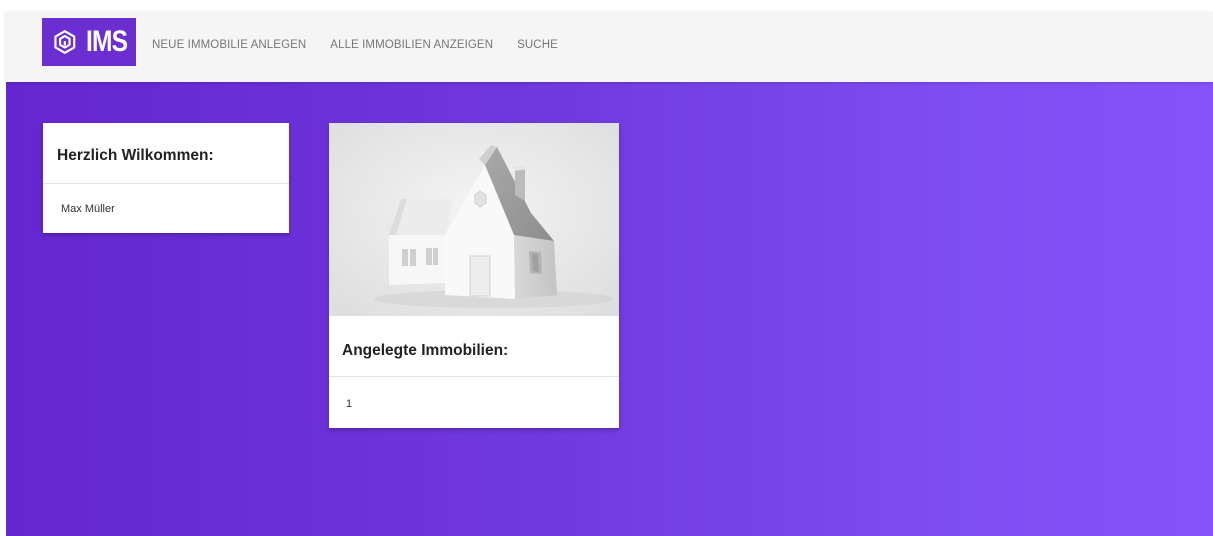 The width and height of the screenshot is (1213, 536). I want to click on ims-logo-icon, so click(65, 42).